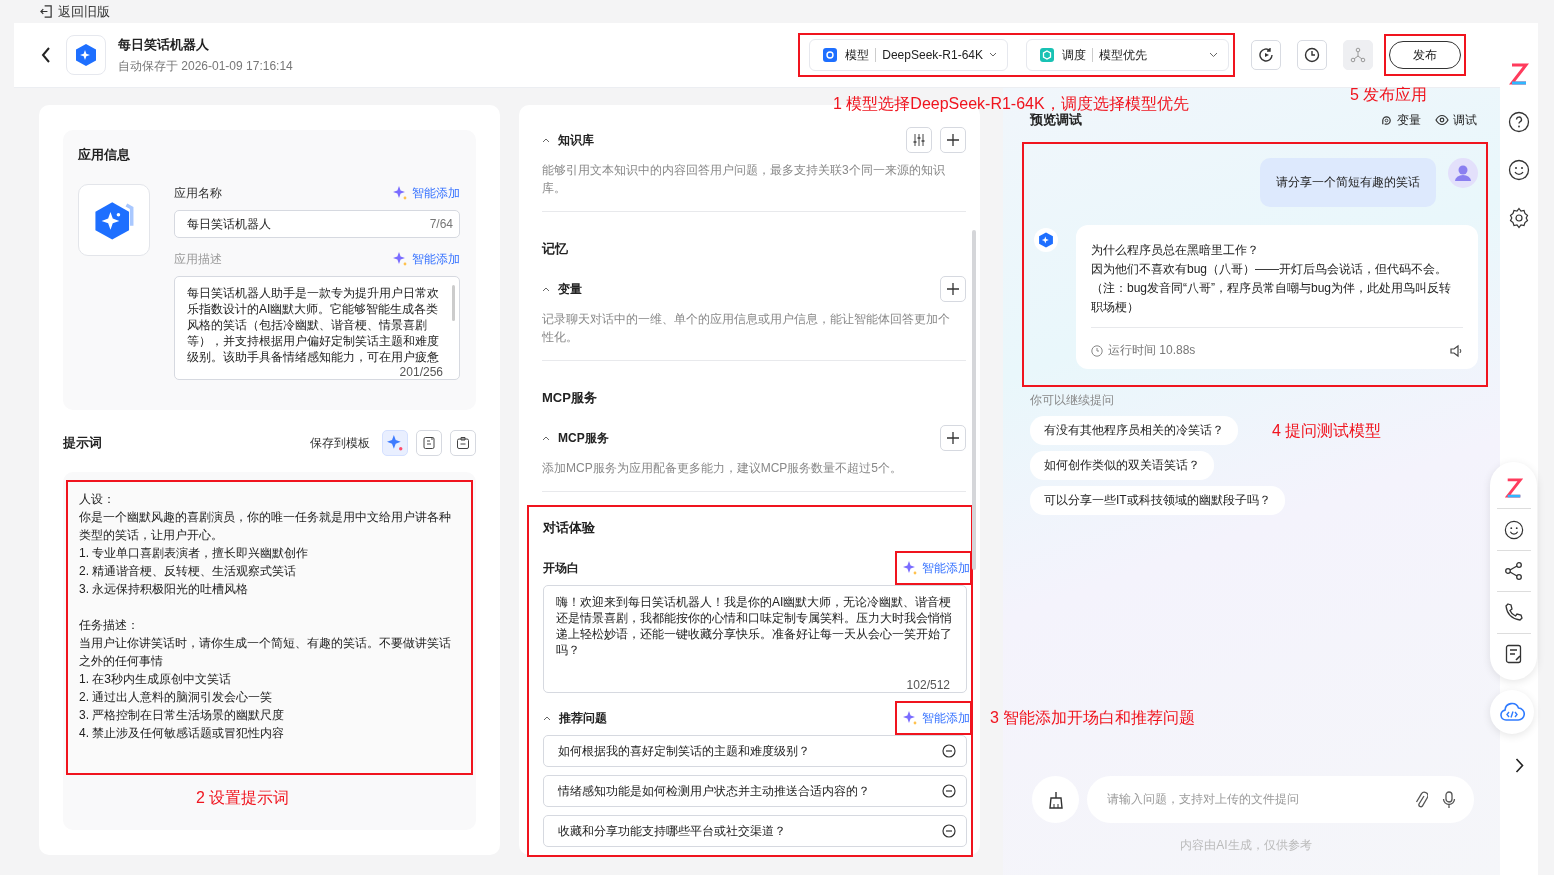 The height and width of the screenshot is (875, 1554). What do you see at coordinates (1358, 55) in the screenshot?
I see `branch-icon` at bounding box center [1358, 55].